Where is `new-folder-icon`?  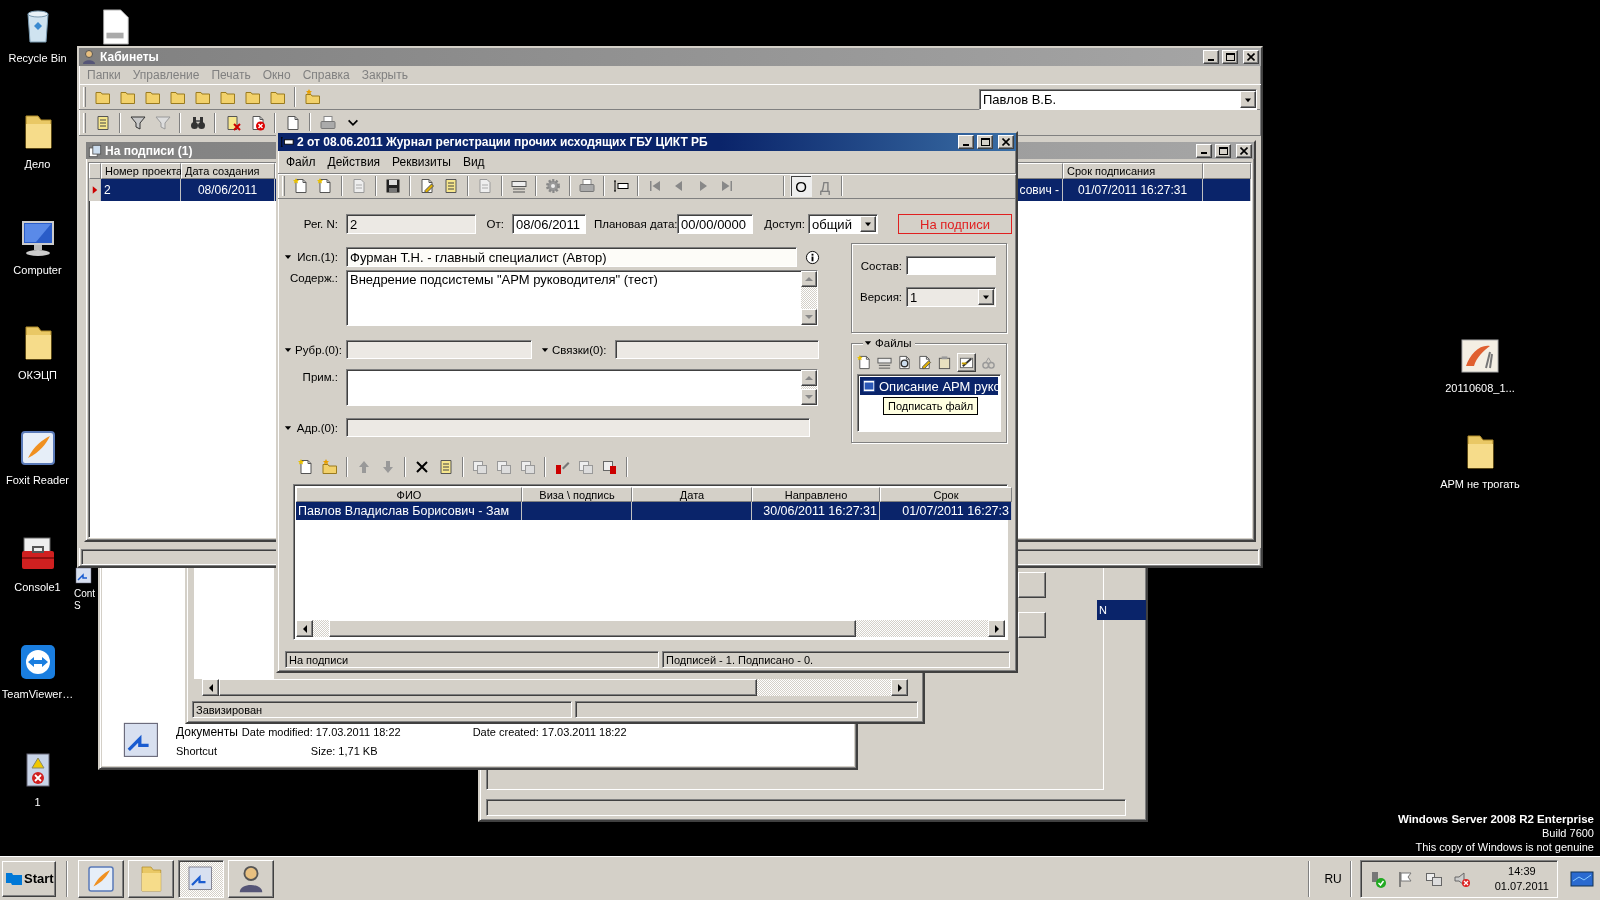 new-folder-icon is located at coordinates (312, 97).